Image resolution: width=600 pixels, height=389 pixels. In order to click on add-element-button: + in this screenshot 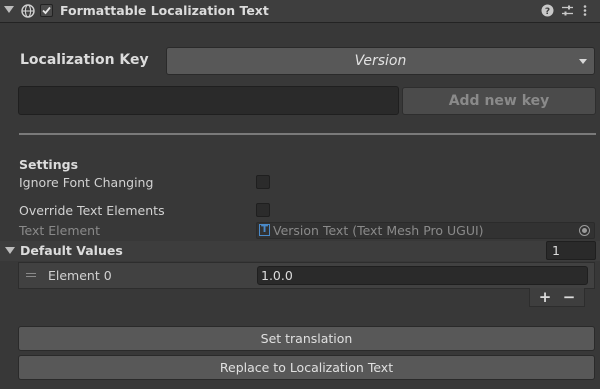, I will do `click(545, 297)`.